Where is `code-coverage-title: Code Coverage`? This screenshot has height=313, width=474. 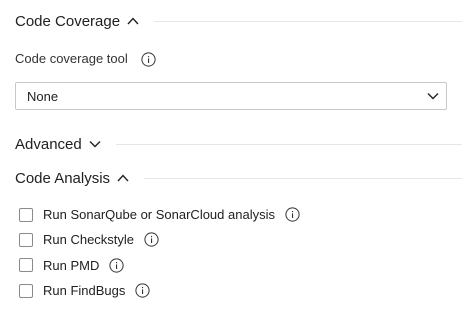
code-coverage-title: Code Coverage is located at coordinates (68, 21).